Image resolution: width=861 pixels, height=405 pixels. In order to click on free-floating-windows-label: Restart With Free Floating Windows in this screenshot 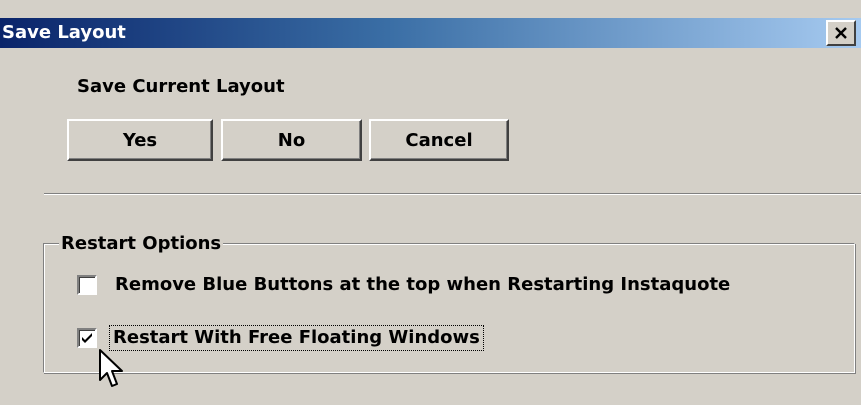, I will do `click(296, 338)`.